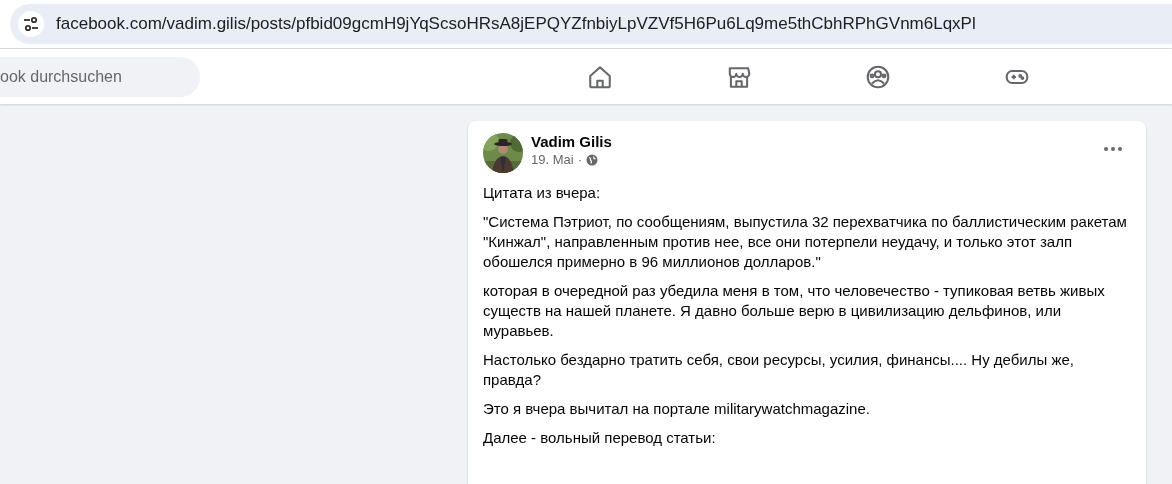  Describe the element at coordinates (542, 193) in the screenshot. I see `post-paragraph: Цитата из вчера:` at that location.